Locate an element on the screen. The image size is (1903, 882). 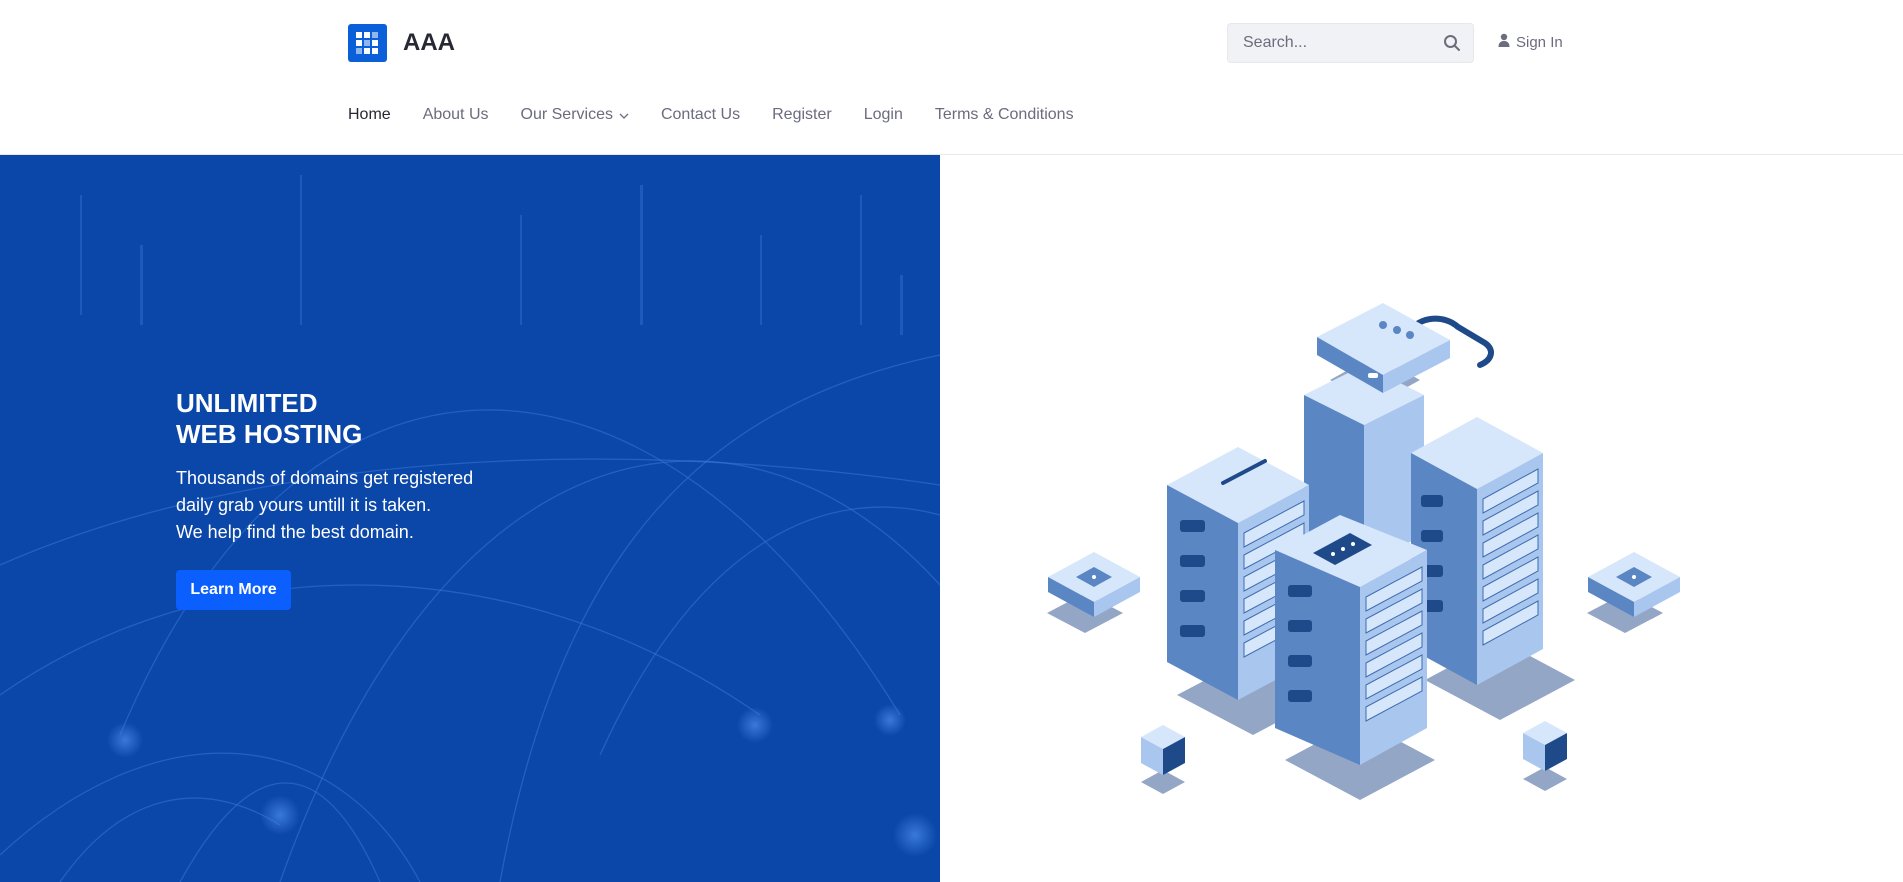
grid-logo-icon is located at coordinates (367, 43).